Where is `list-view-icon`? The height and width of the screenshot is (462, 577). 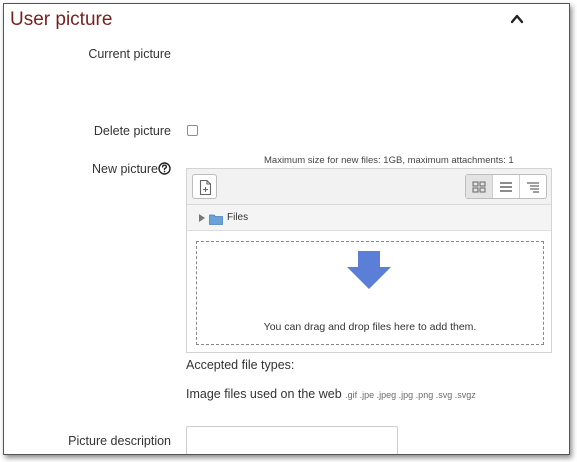 list-view-icon is located at coordinates (506, 186).